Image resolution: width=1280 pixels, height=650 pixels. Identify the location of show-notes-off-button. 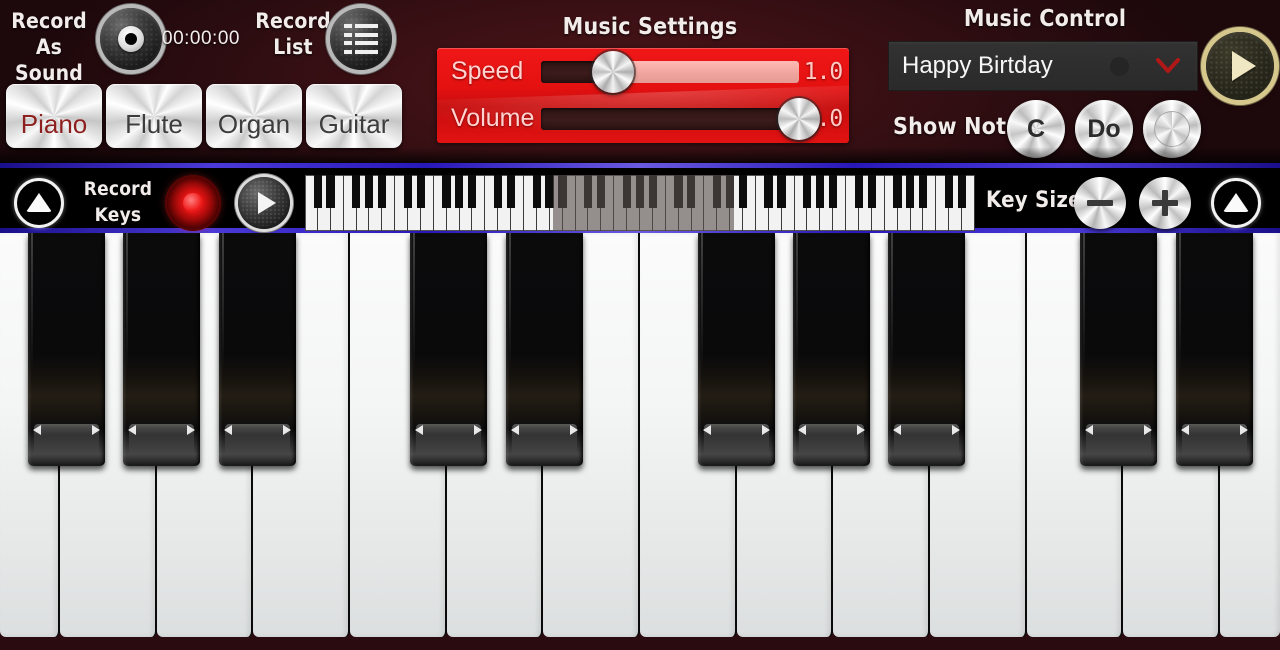
(1172, 129).